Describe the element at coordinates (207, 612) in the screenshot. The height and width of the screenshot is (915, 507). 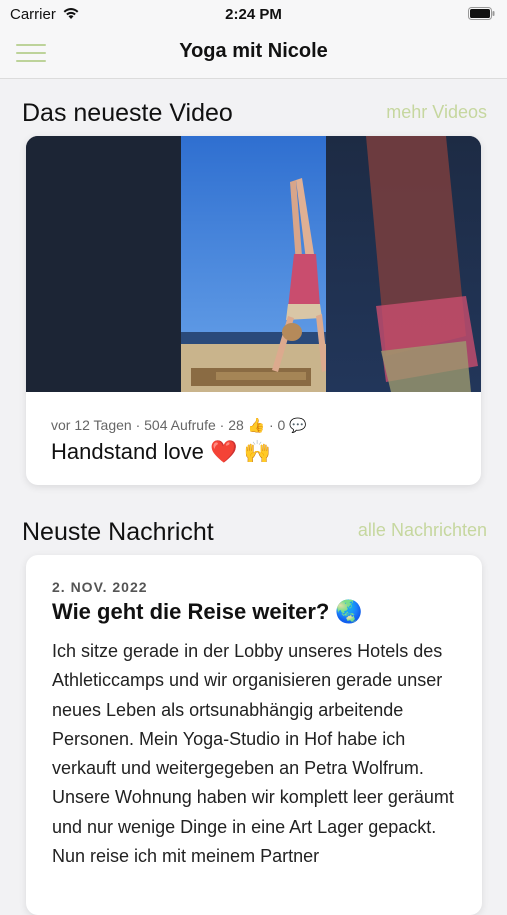
I see `news-title: Wie geht die Reise weiter? 🌏` at that location.